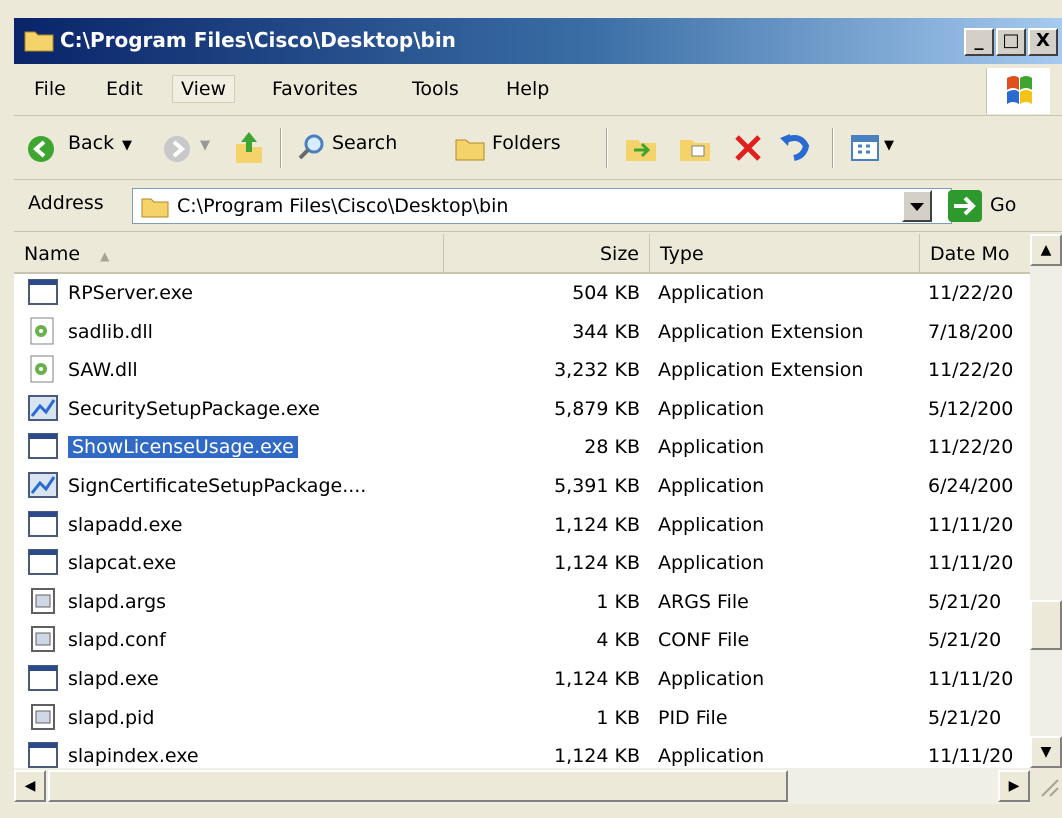 The height and width of the screenshot is (818, 1062). I want to click on scroll-down-button: ▼, so click(1046, 752).